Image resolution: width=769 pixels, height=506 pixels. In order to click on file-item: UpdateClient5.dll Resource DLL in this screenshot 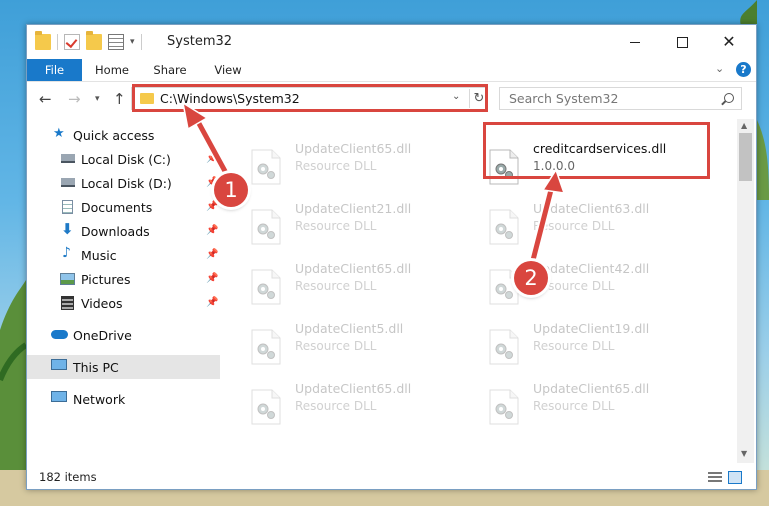, I will do `click(338, 345)`.